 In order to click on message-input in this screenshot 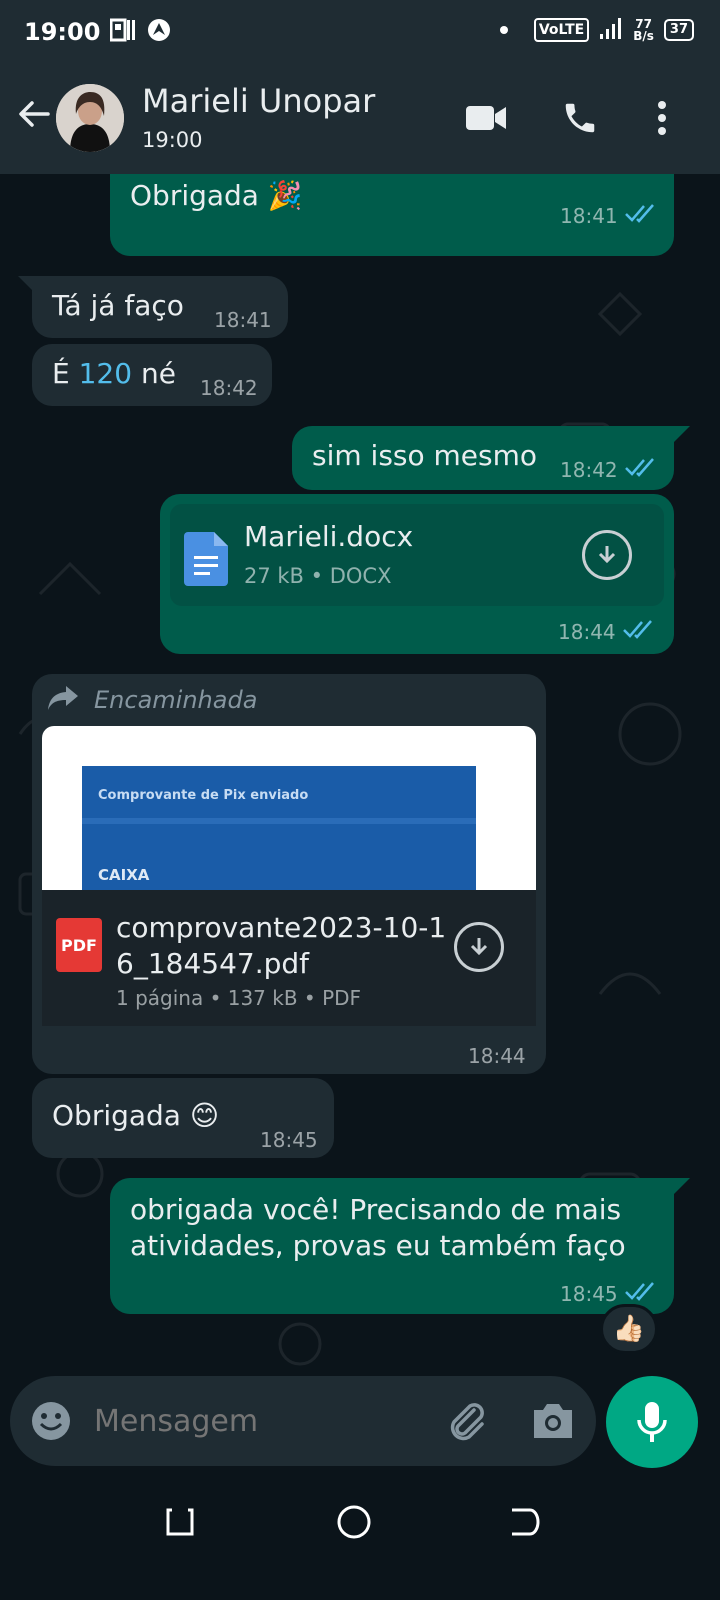, I will do `click(259, 1421)`.